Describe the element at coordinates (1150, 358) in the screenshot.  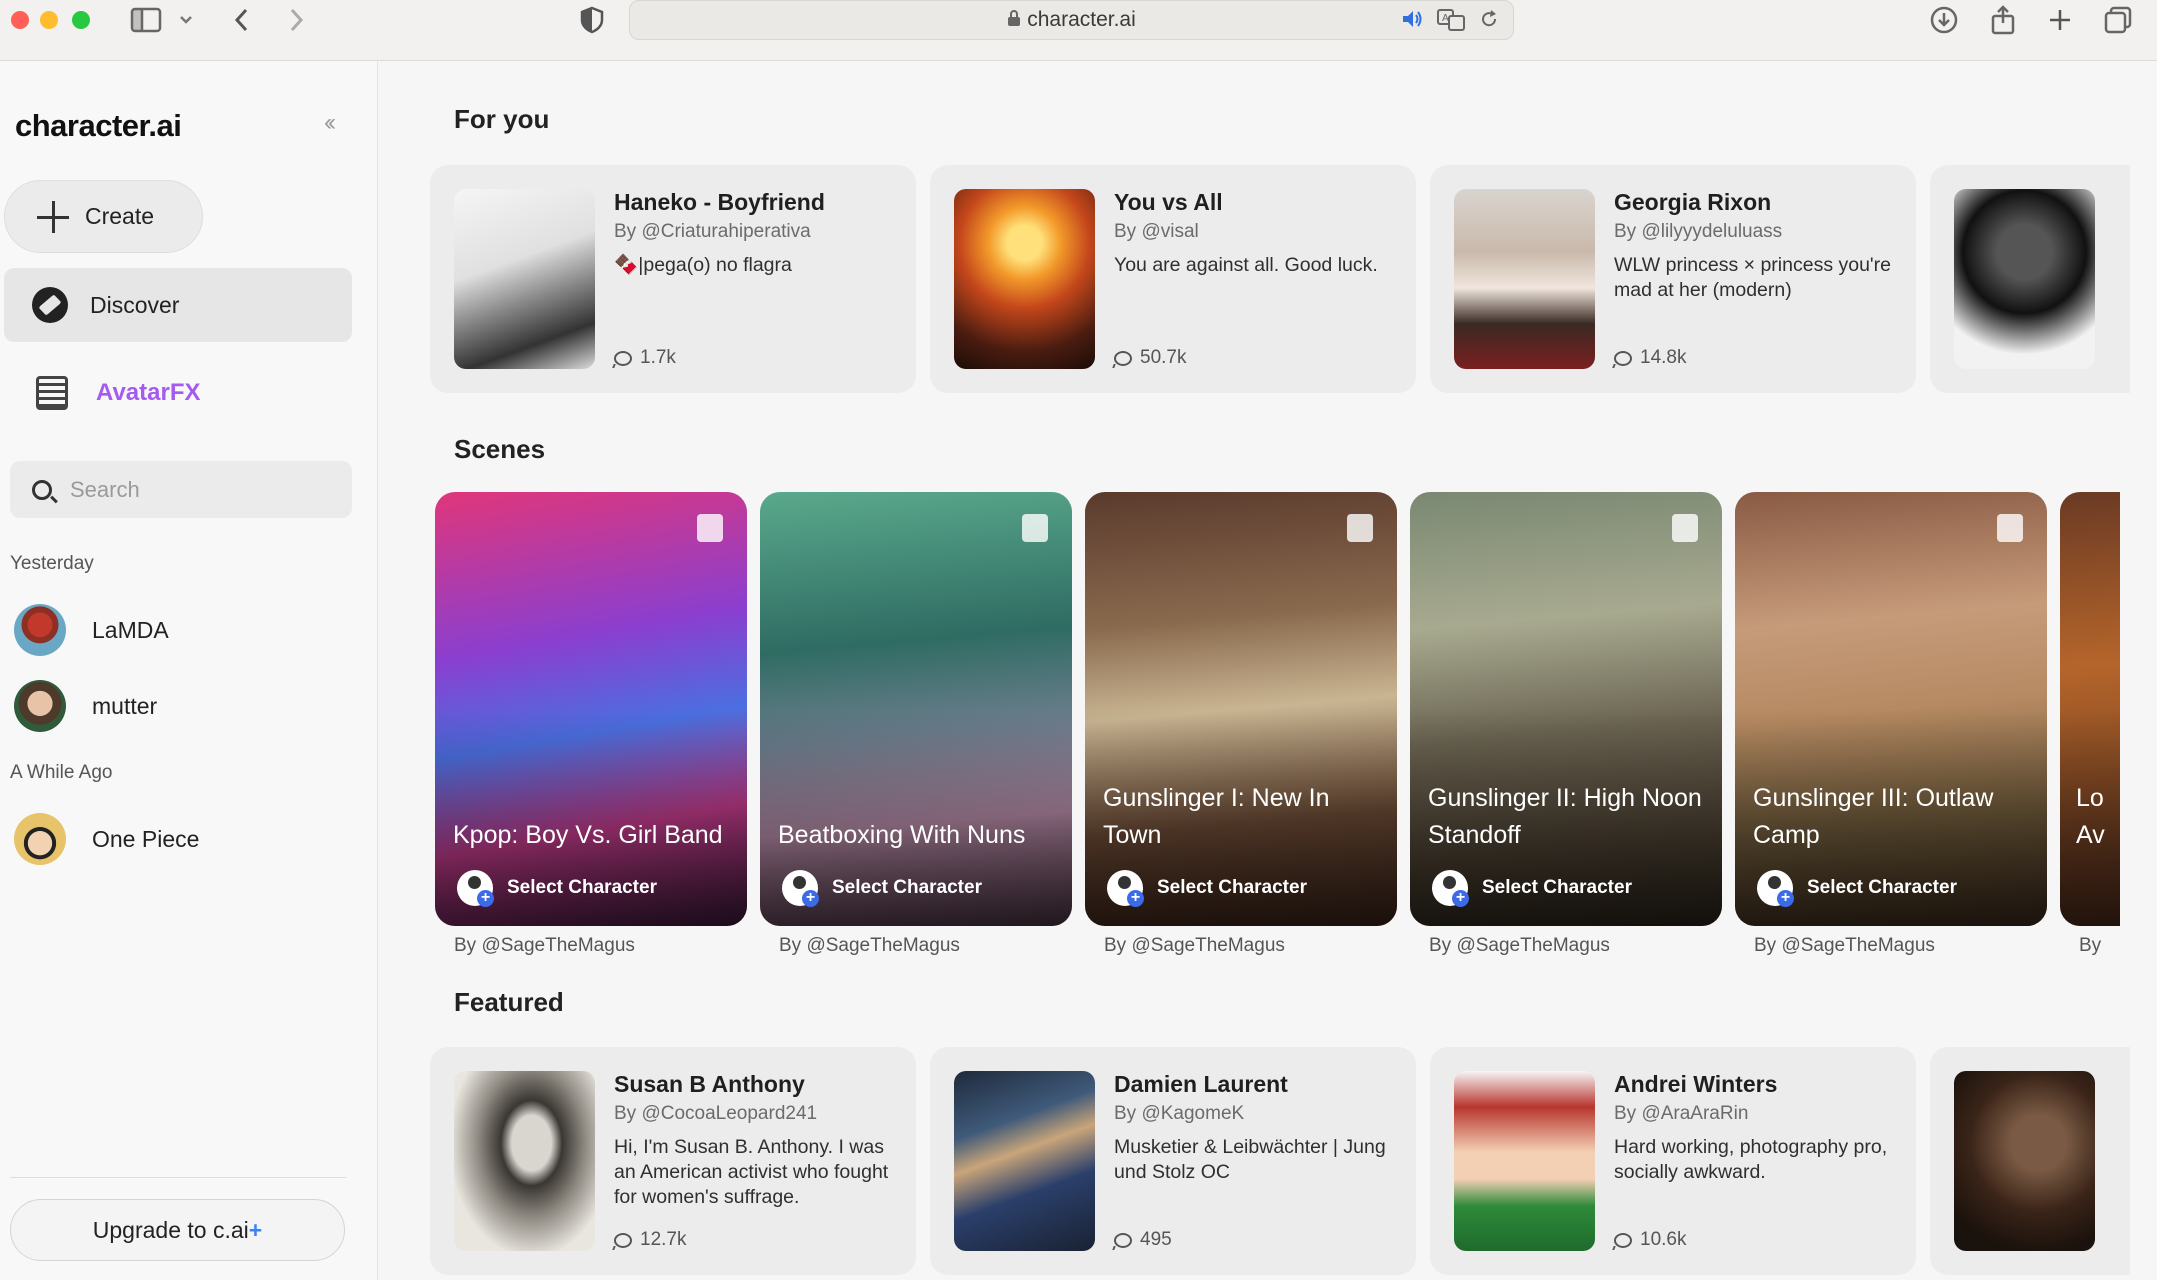
I see `chat-count: 50.7k` at that location.